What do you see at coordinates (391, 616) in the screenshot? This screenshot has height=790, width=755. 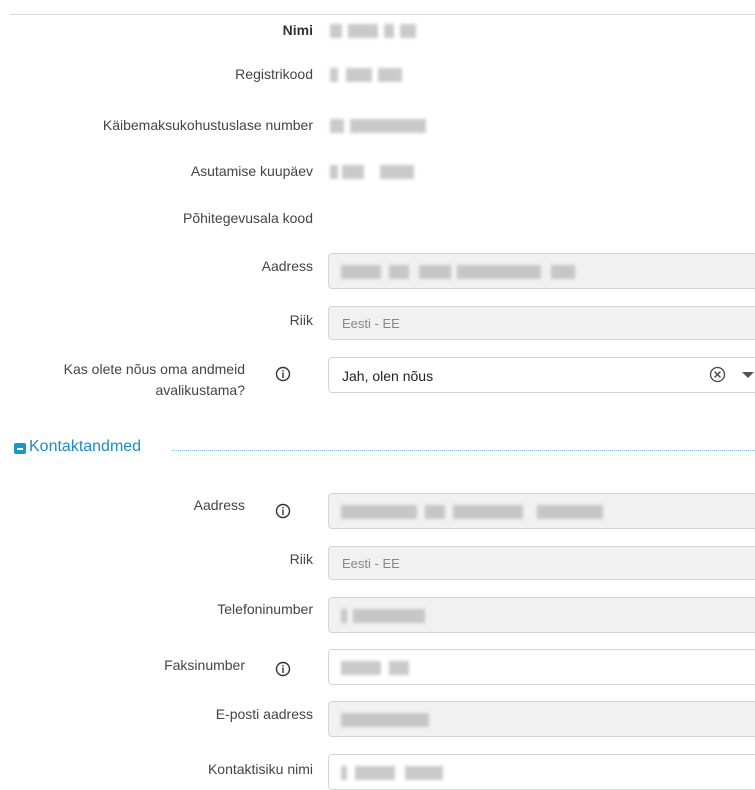 I see `phone-value-redacted` at bounding box center [391, 616].